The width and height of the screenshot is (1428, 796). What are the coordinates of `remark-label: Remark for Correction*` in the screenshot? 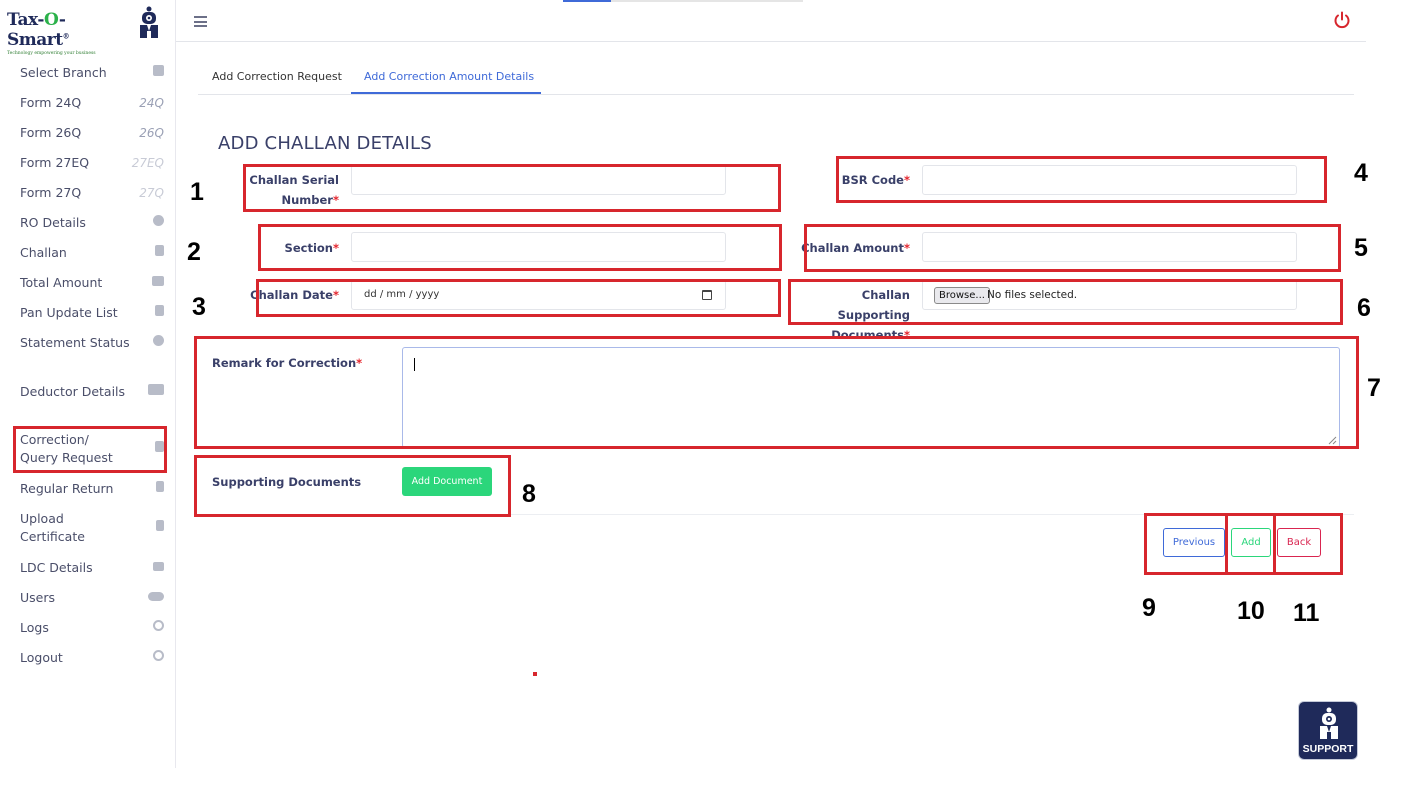 It's located at (287, 363).